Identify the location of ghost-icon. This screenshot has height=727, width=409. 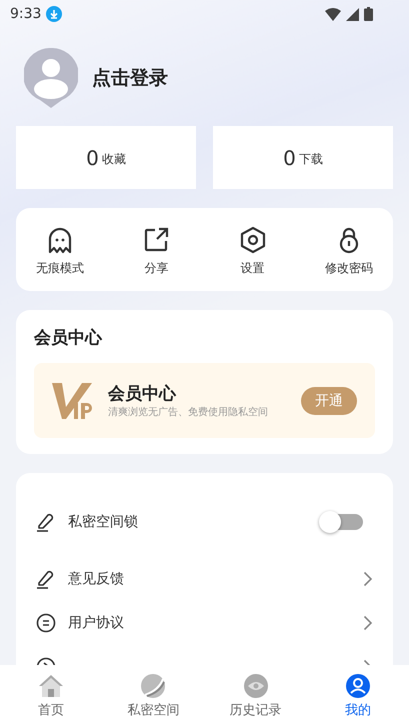
(60, 240).